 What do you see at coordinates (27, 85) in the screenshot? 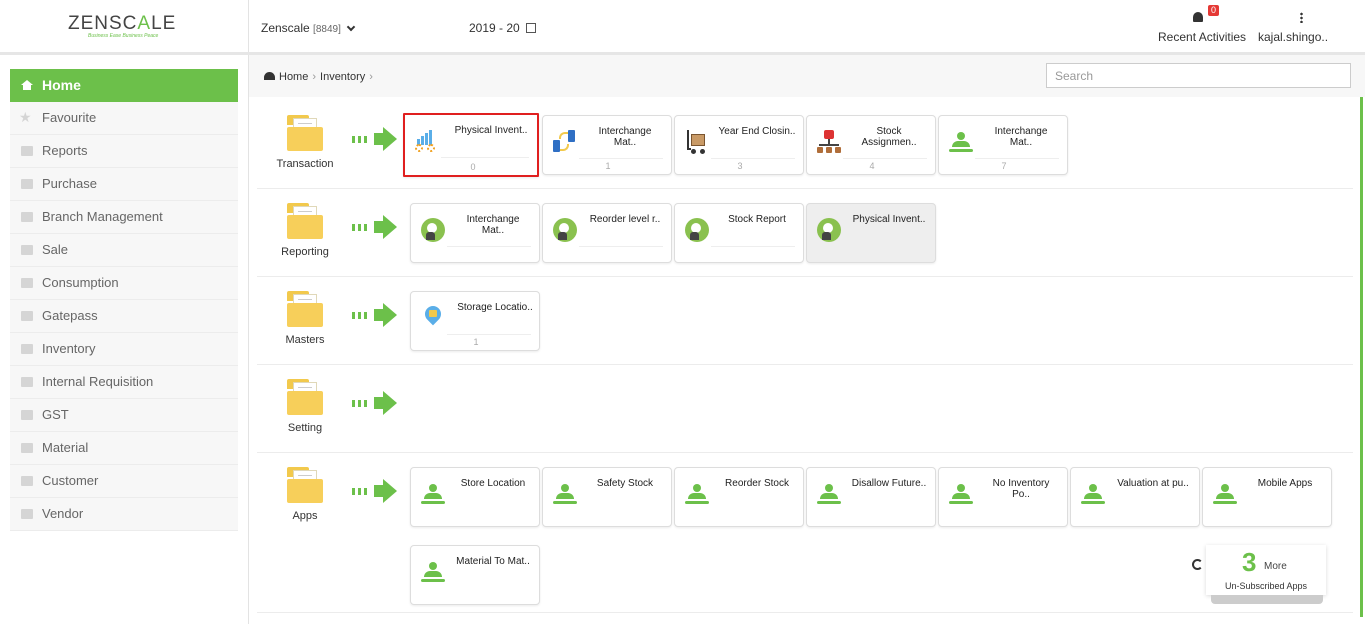
I see `home-icon` at bounding box center [27, 85].